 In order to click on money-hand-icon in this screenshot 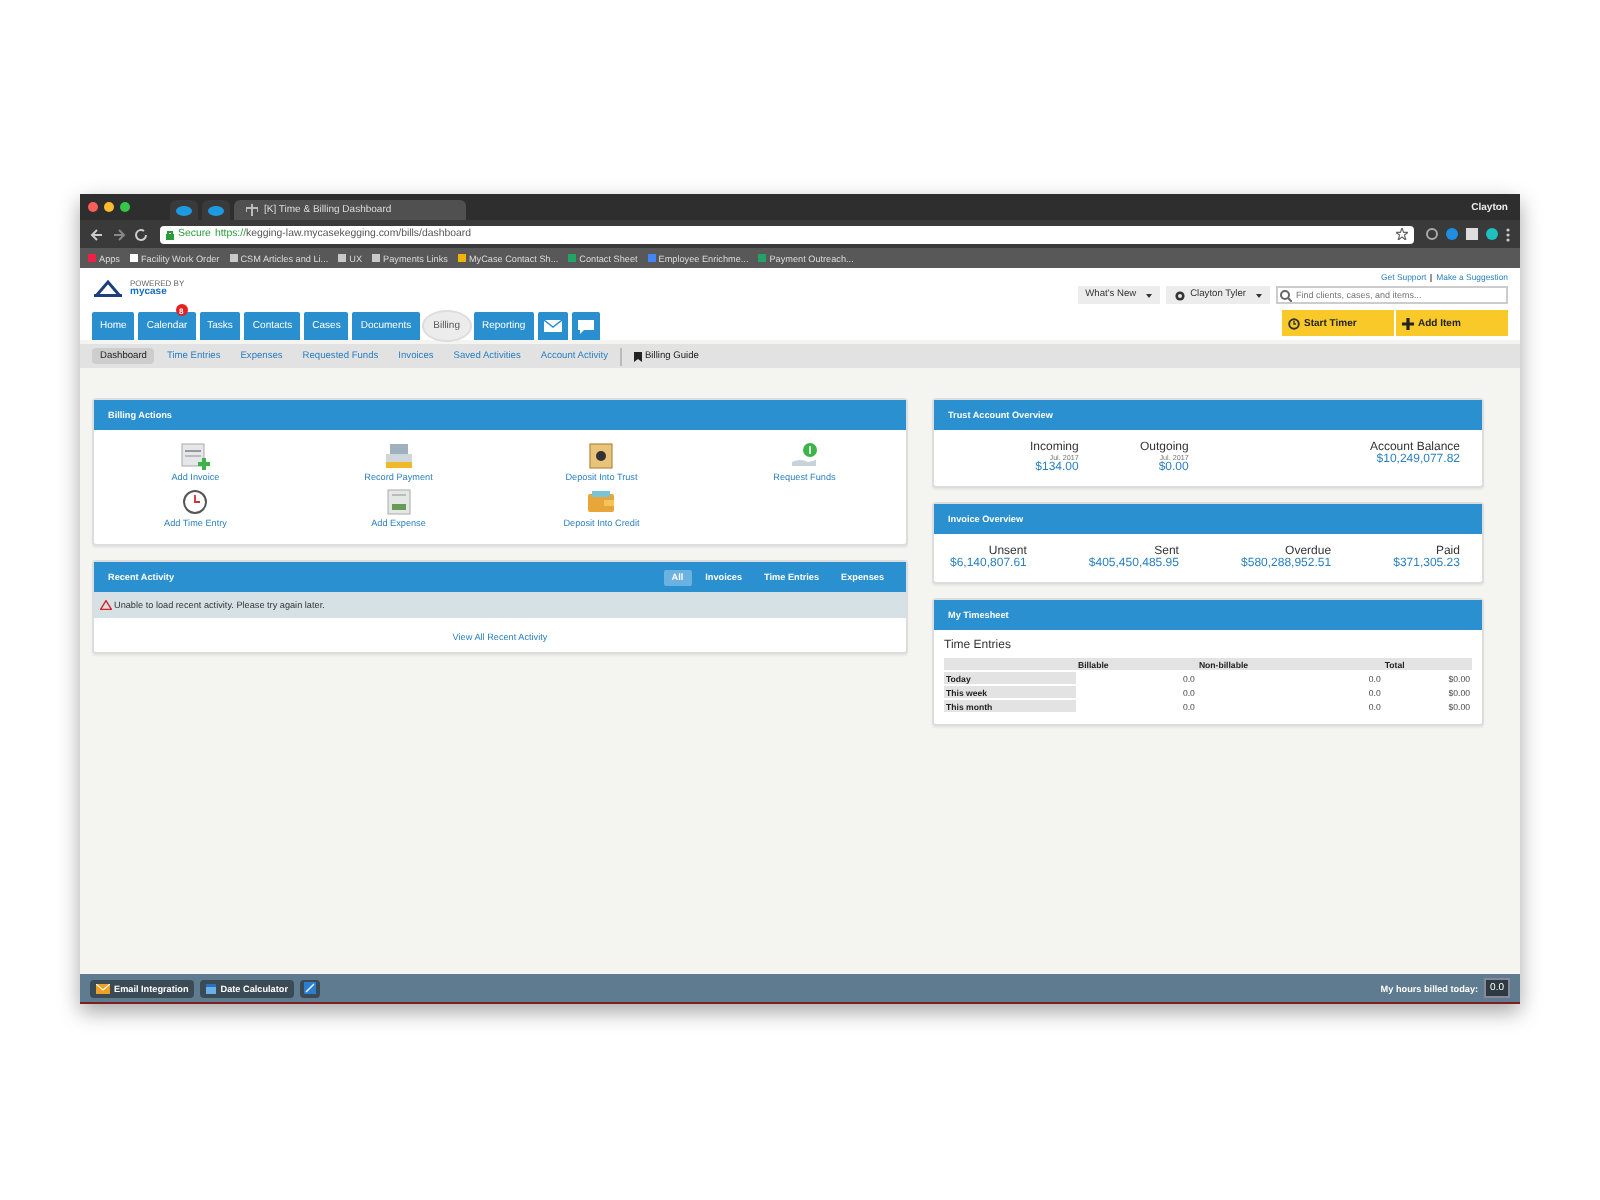, I will do `click(804, 456)`.